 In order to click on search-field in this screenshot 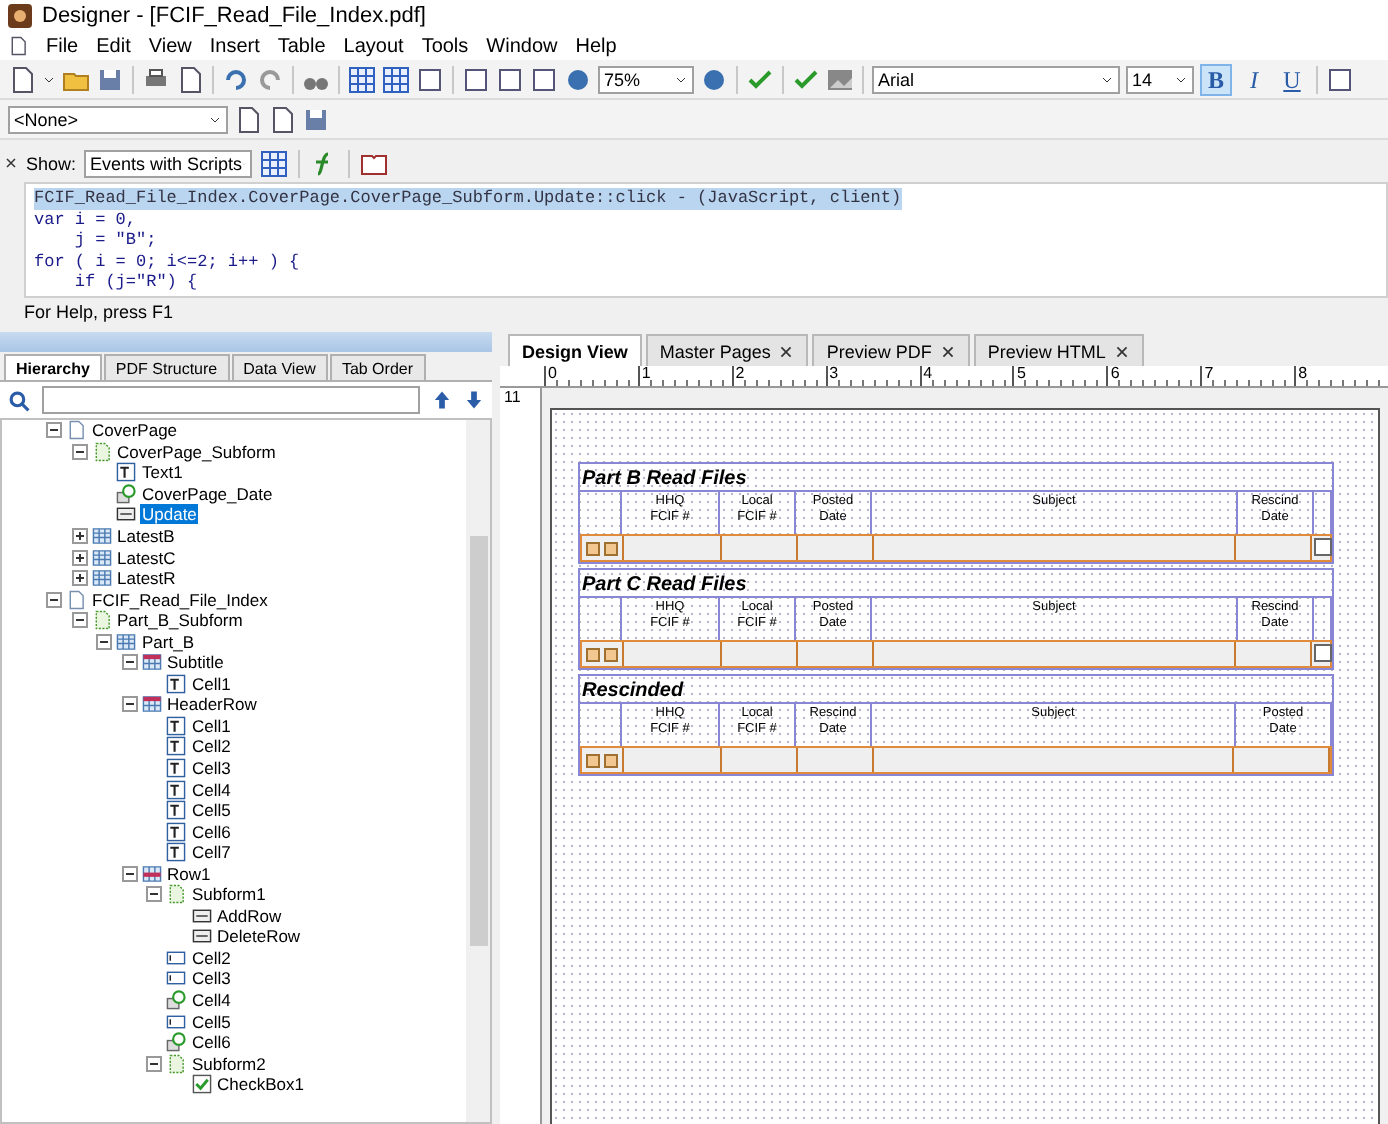, I will do `click(231, 400)`.